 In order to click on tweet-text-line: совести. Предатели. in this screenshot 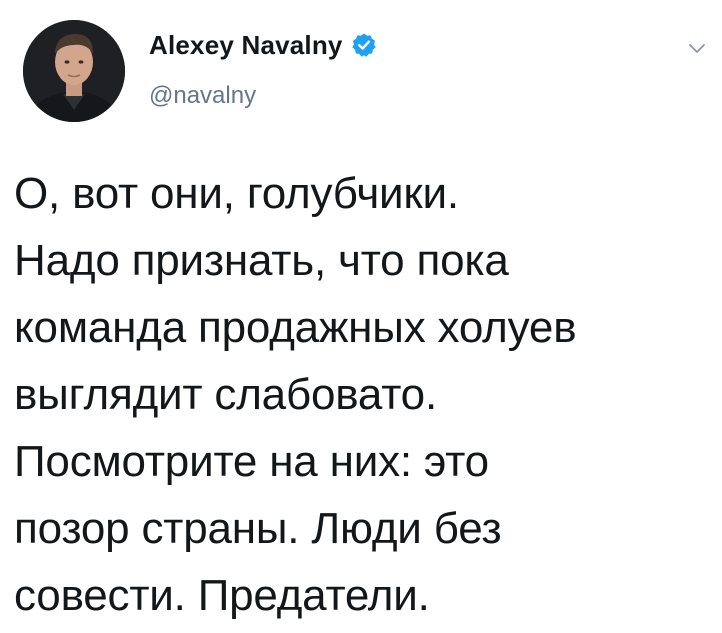, I will do `click(222, 595)`.